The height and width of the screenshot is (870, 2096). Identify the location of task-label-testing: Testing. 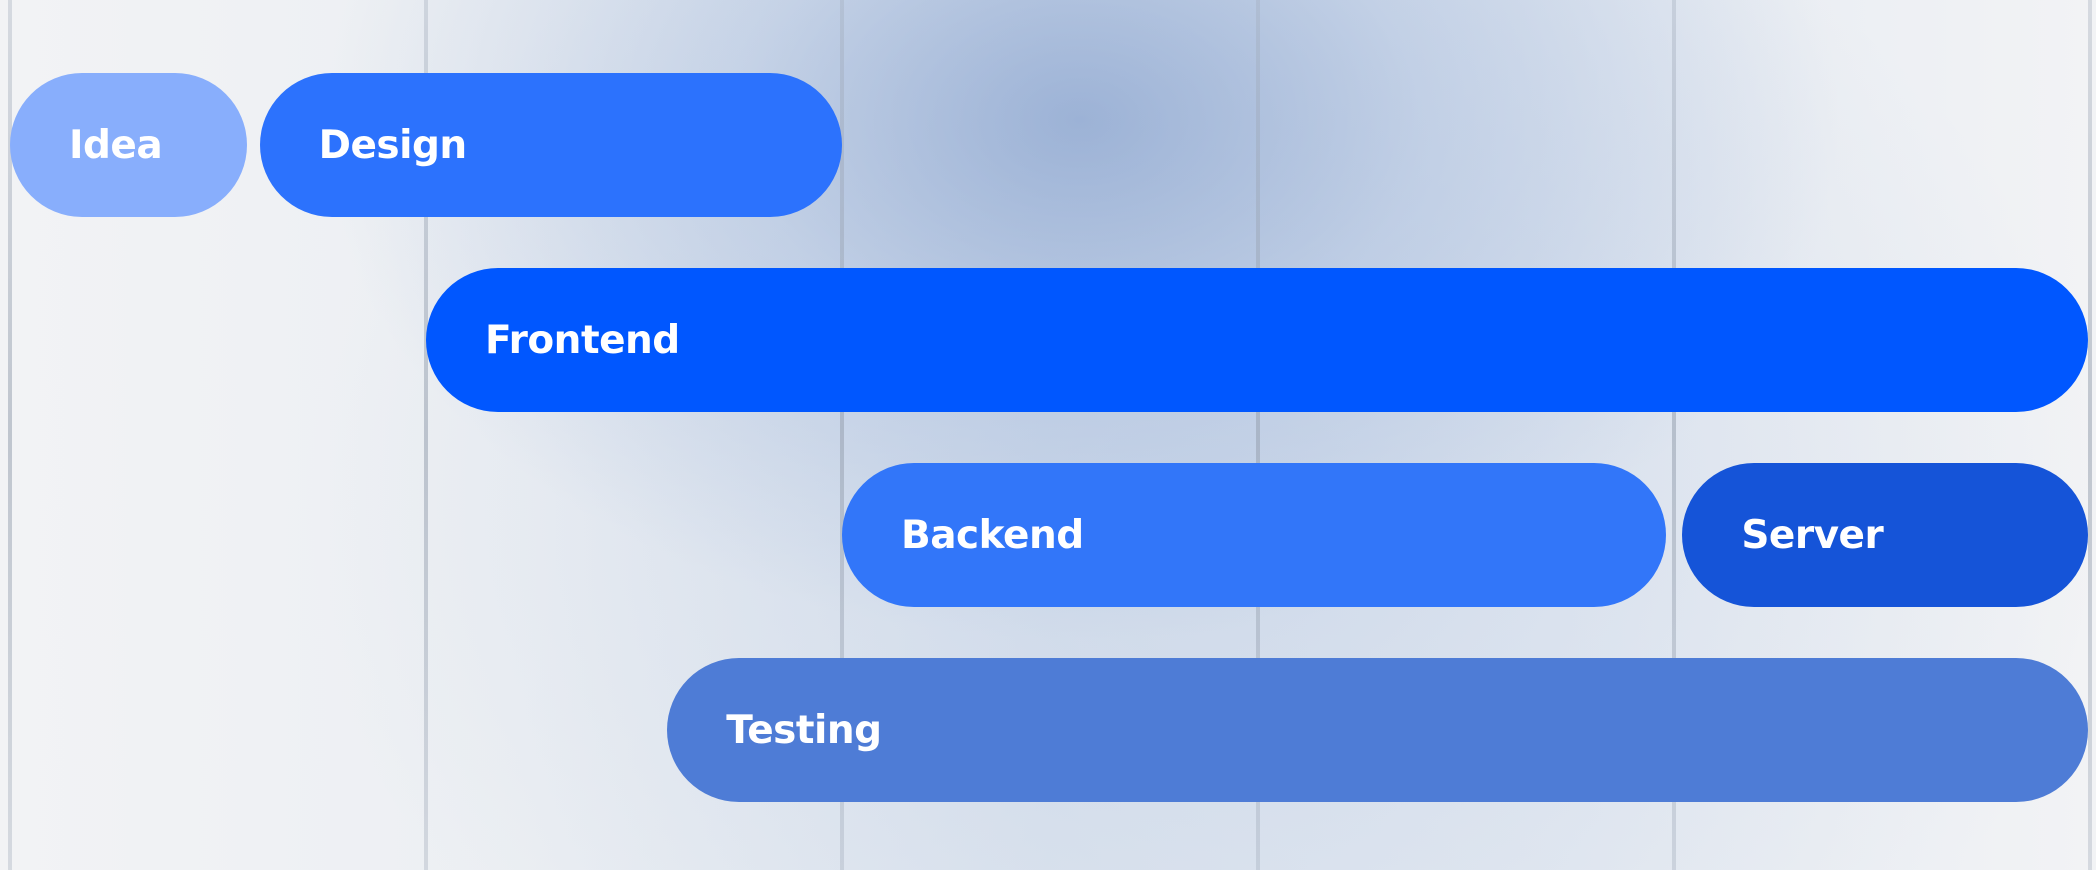
(804, 730).